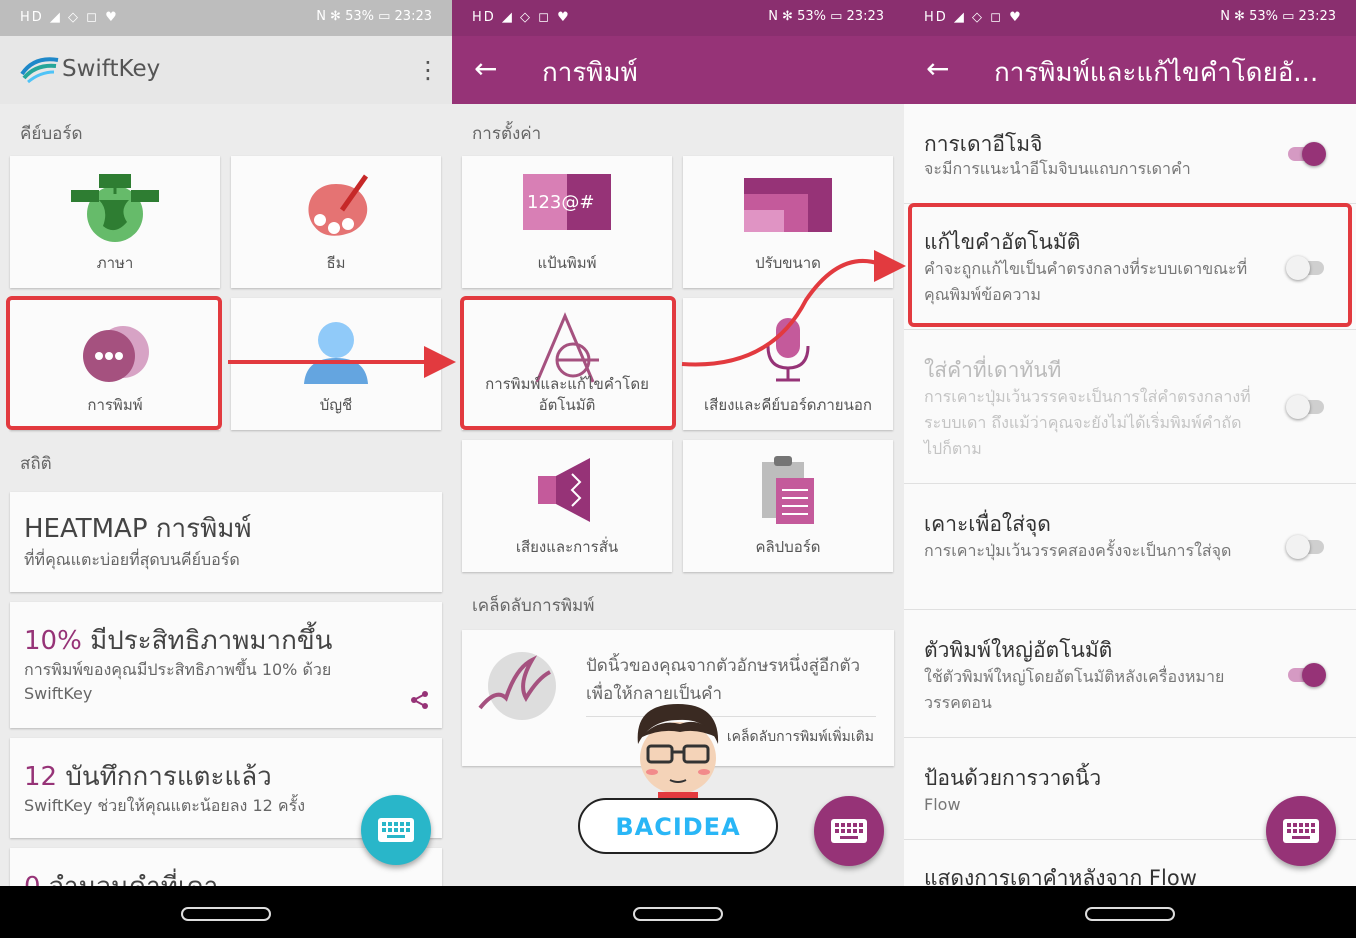 This screenshot has height=938, width=1356. Describe the element at coordinates (36, 464) in the screenshot. I see `stats-section-header: สถิติ` at that location.